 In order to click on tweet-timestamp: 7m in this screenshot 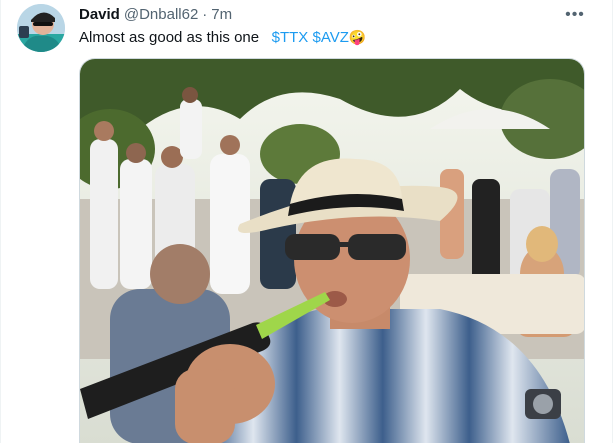, I will do `click(221, 15)`.